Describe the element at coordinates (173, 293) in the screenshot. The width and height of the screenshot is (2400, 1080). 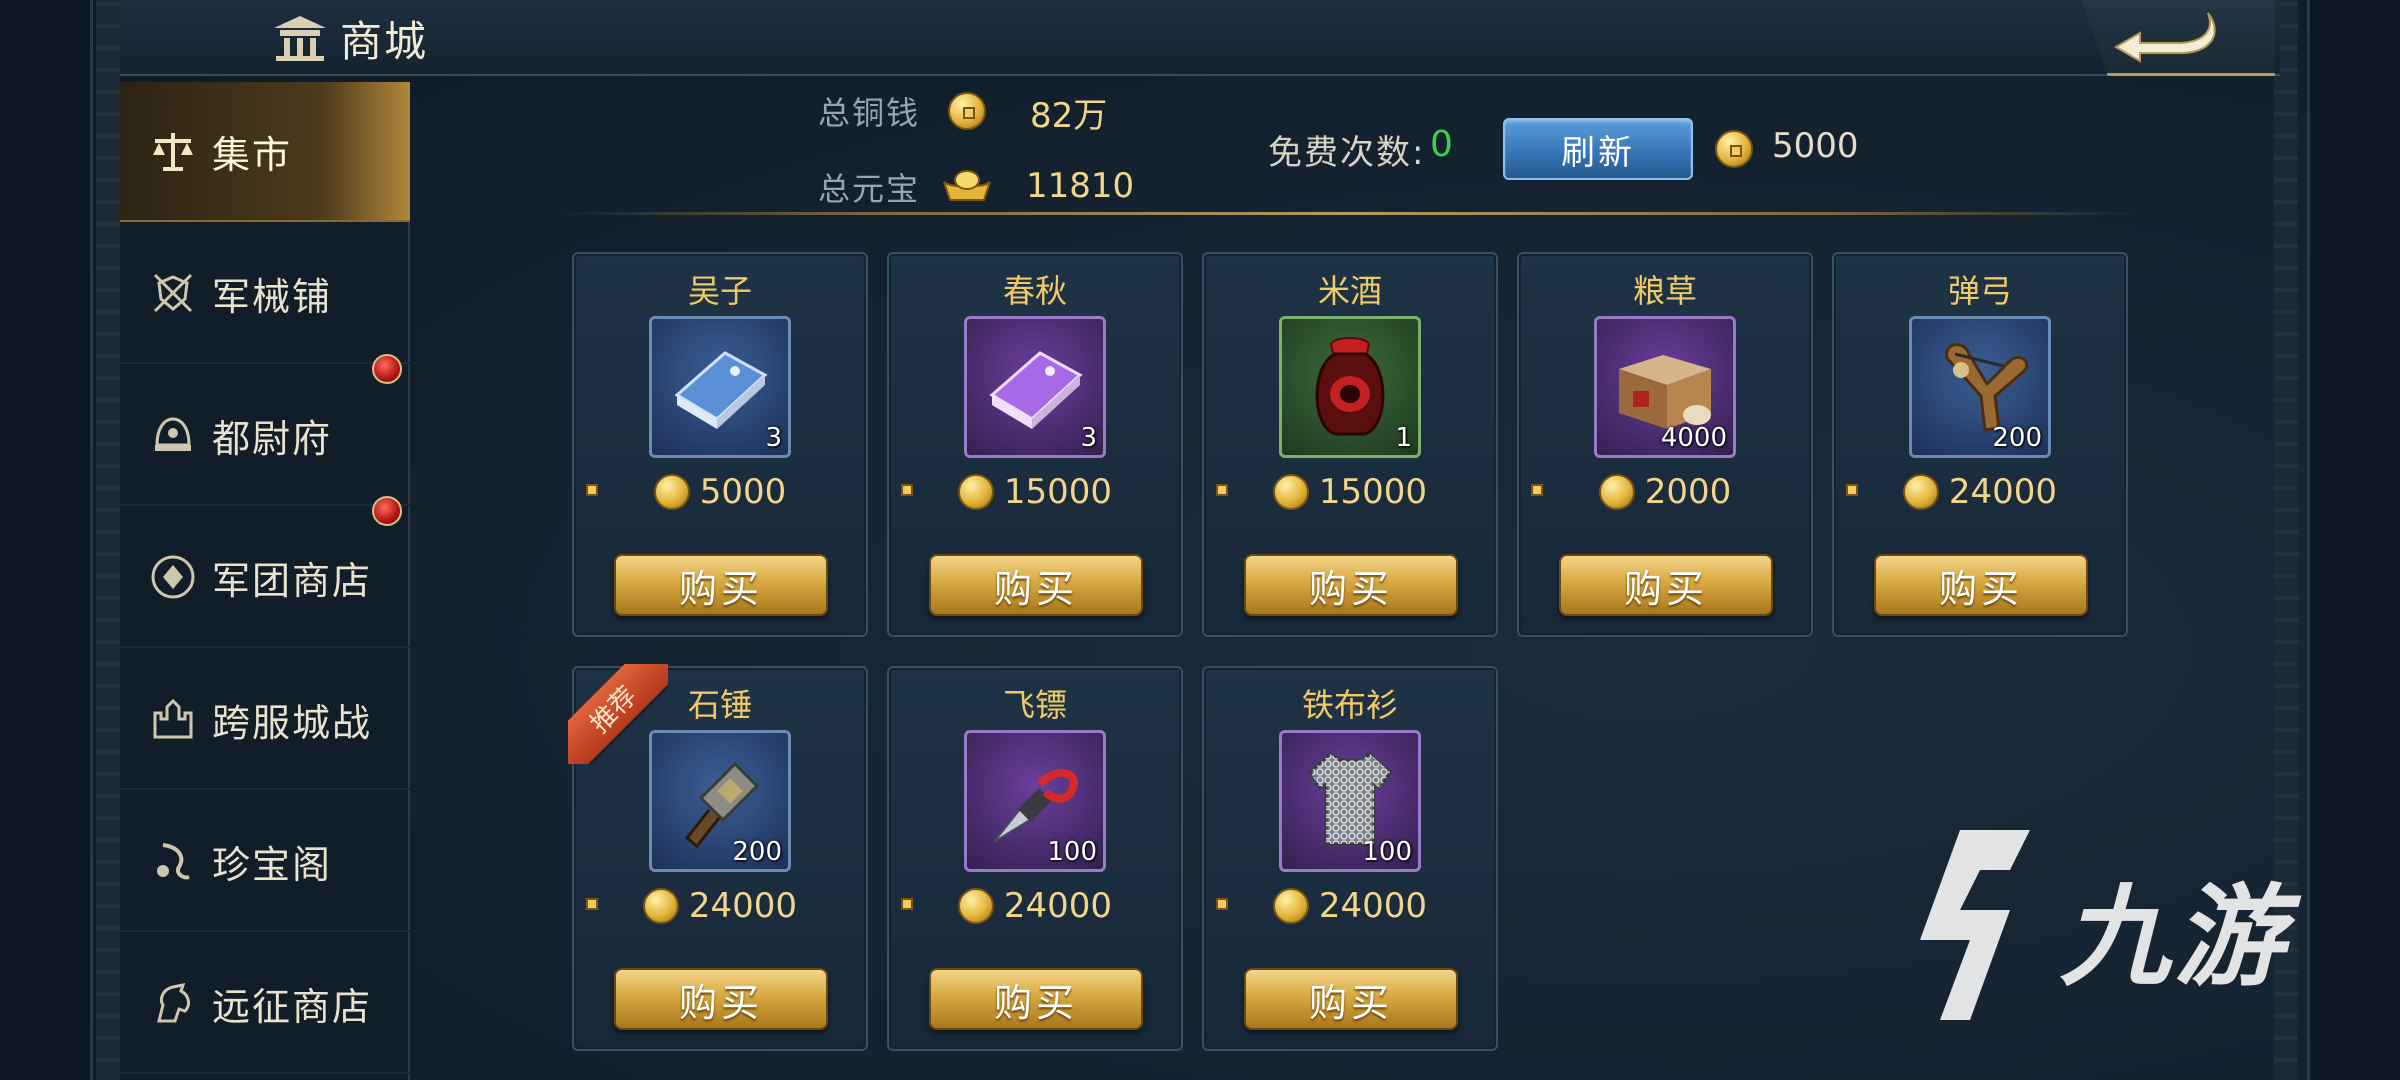
I see `shield-swords-icon` at that location.